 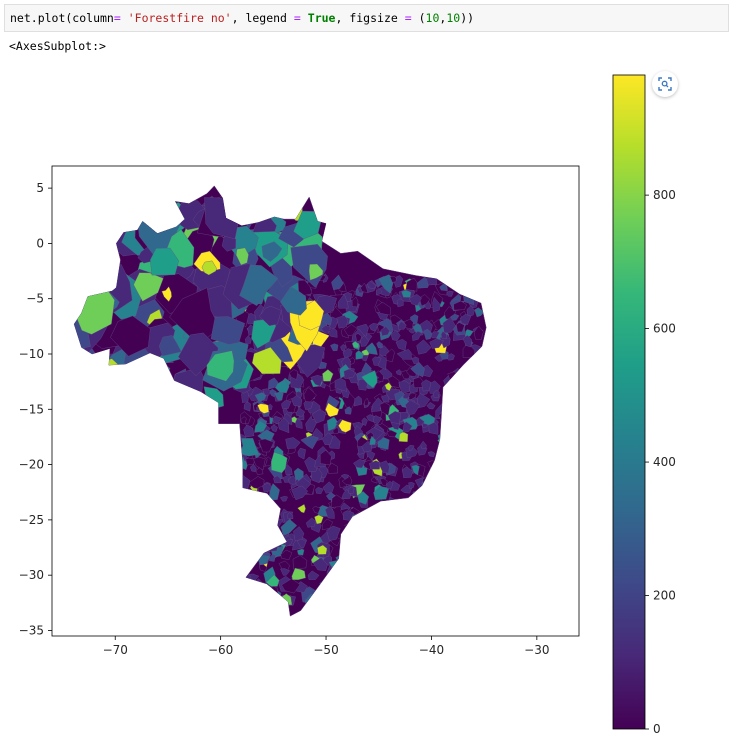 I want to click on x-tick-label: −50, so click(x=325, y=650).